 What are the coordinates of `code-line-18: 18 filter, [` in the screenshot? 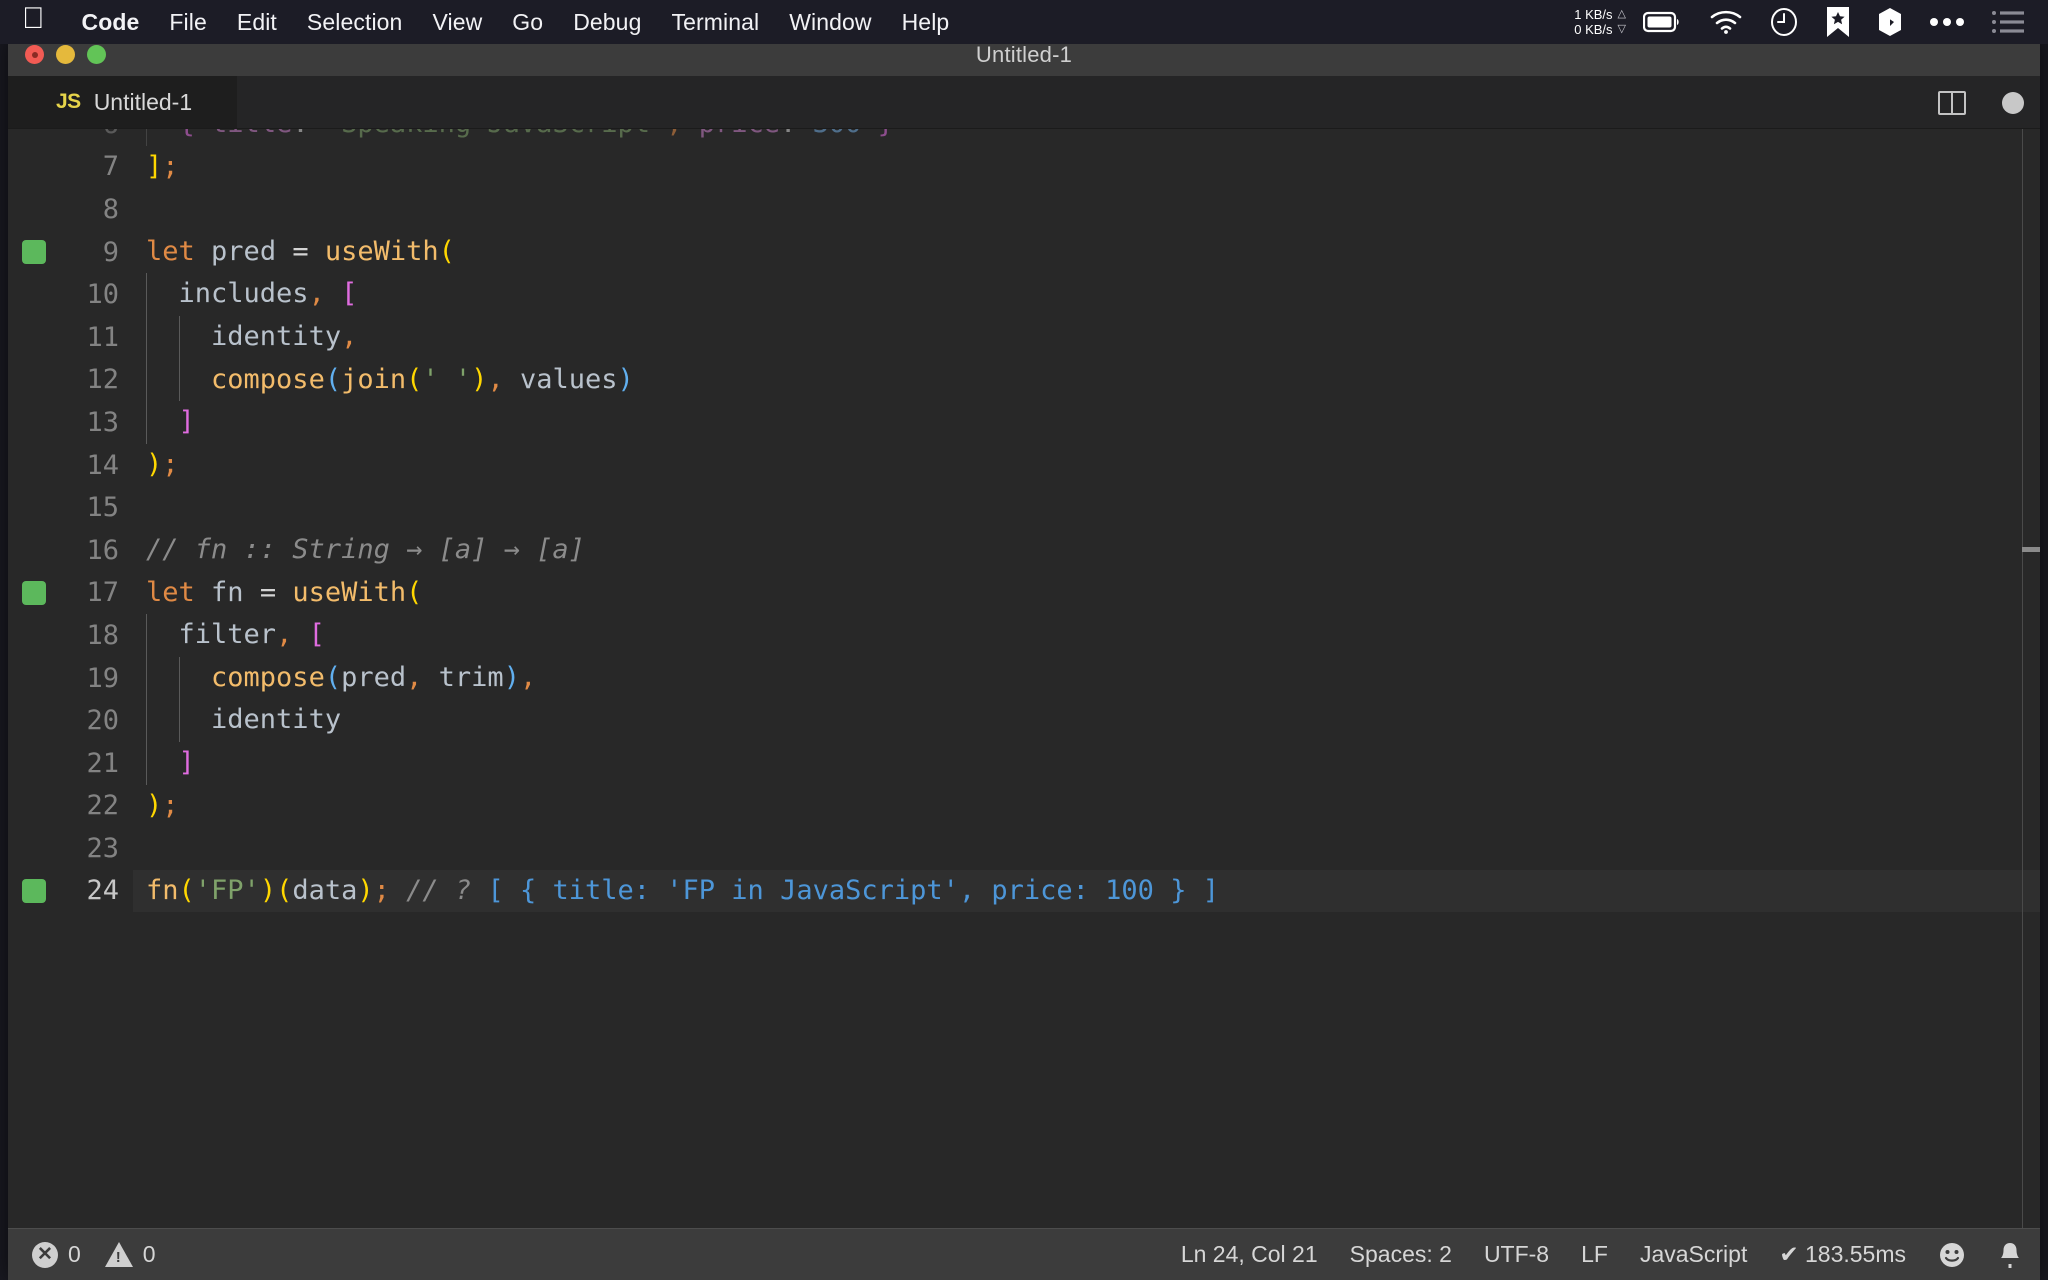 It's located at (1024, 635).